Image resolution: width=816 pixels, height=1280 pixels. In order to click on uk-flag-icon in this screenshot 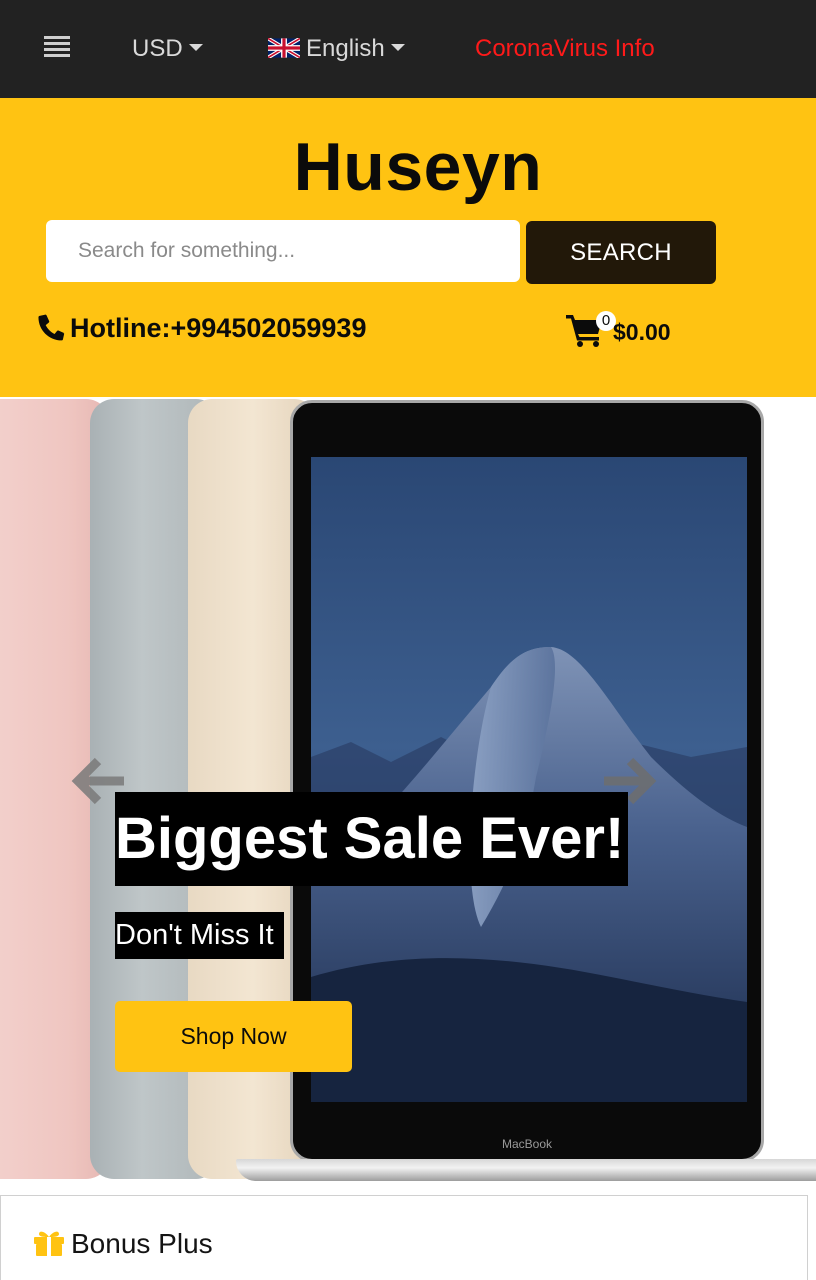, I will do `click(284, 47)`.